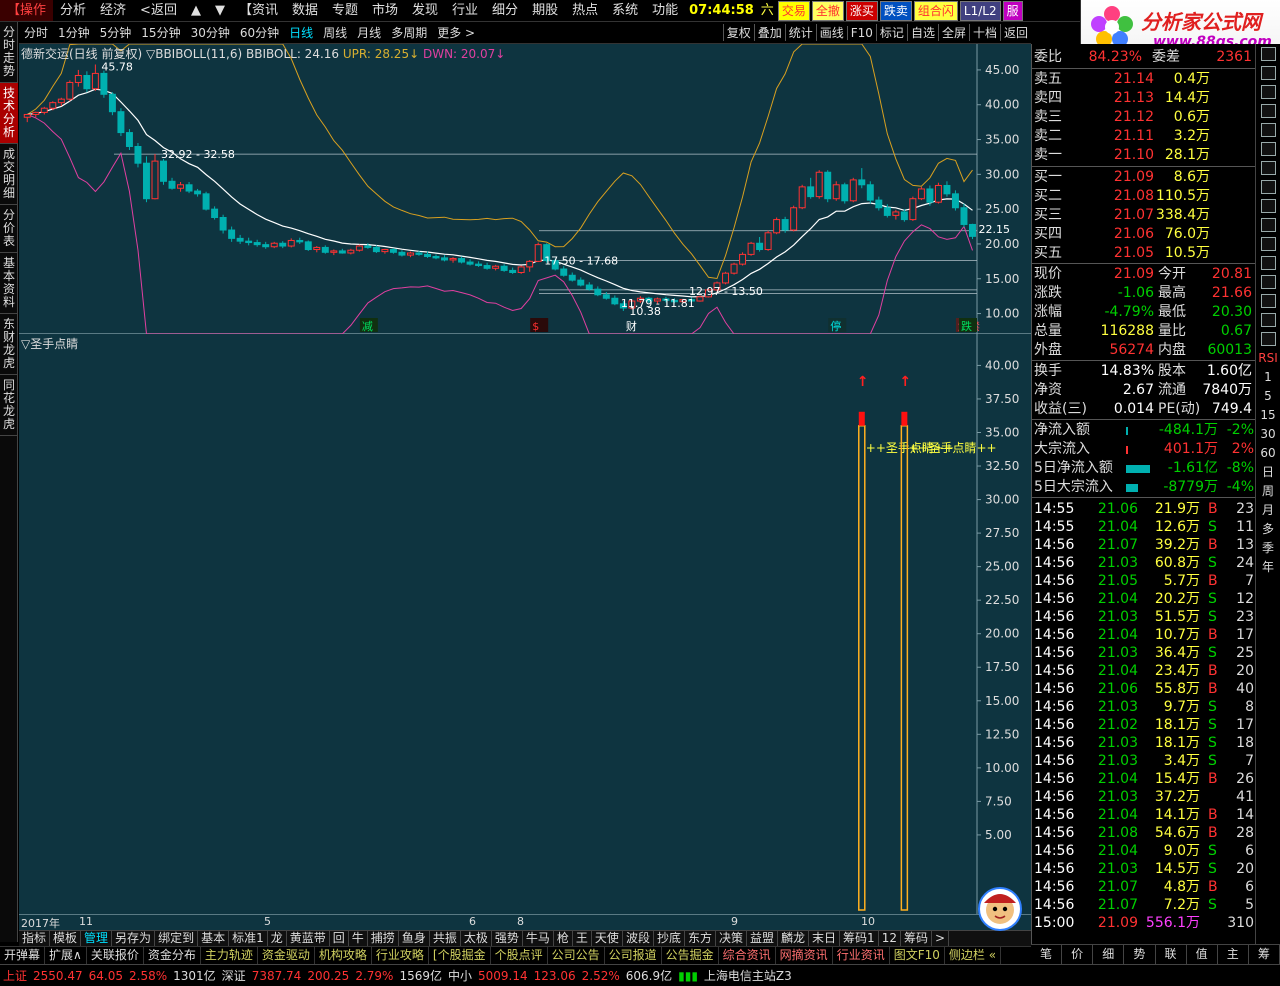 The height and width of the screenshot is (986, 1280). Describe the element at coordinates (23, 955) in the screenshot. I see `info-tab-0: 开弹幕` at that location.